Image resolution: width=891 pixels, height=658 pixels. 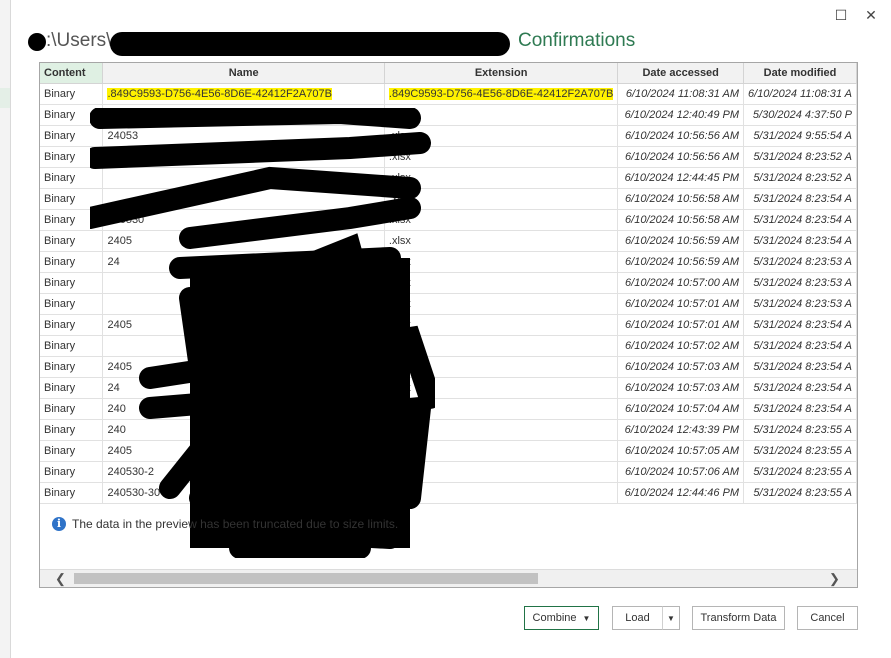 What do you see at coordinates (671, 618) in the screenshot?
I see `load-dropdown-button: ▼` at bounding box center [671, 618].